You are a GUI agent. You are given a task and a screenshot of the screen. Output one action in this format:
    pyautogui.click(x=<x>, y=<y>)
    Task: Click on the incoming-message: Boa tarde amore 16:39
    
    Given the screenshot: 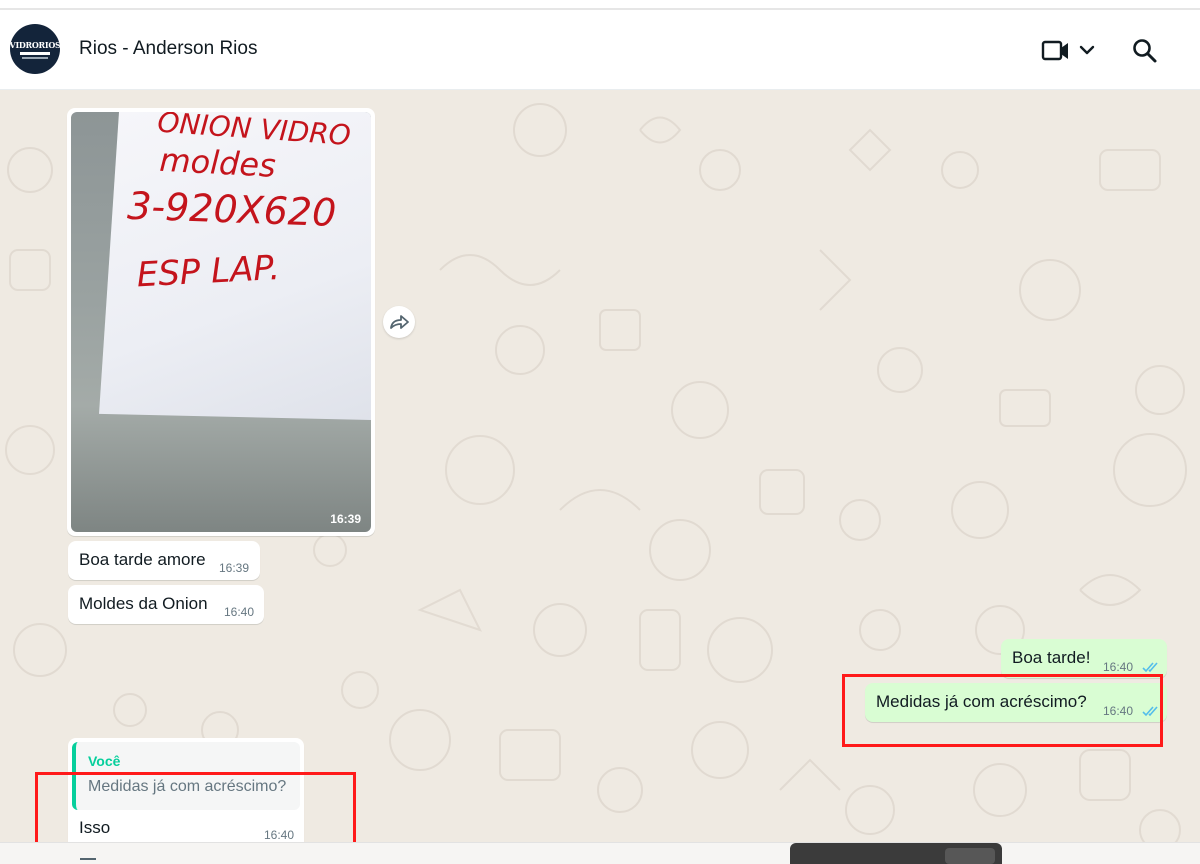 What is the action you would take?
    pyautogui.click(x=164, y=560)
    